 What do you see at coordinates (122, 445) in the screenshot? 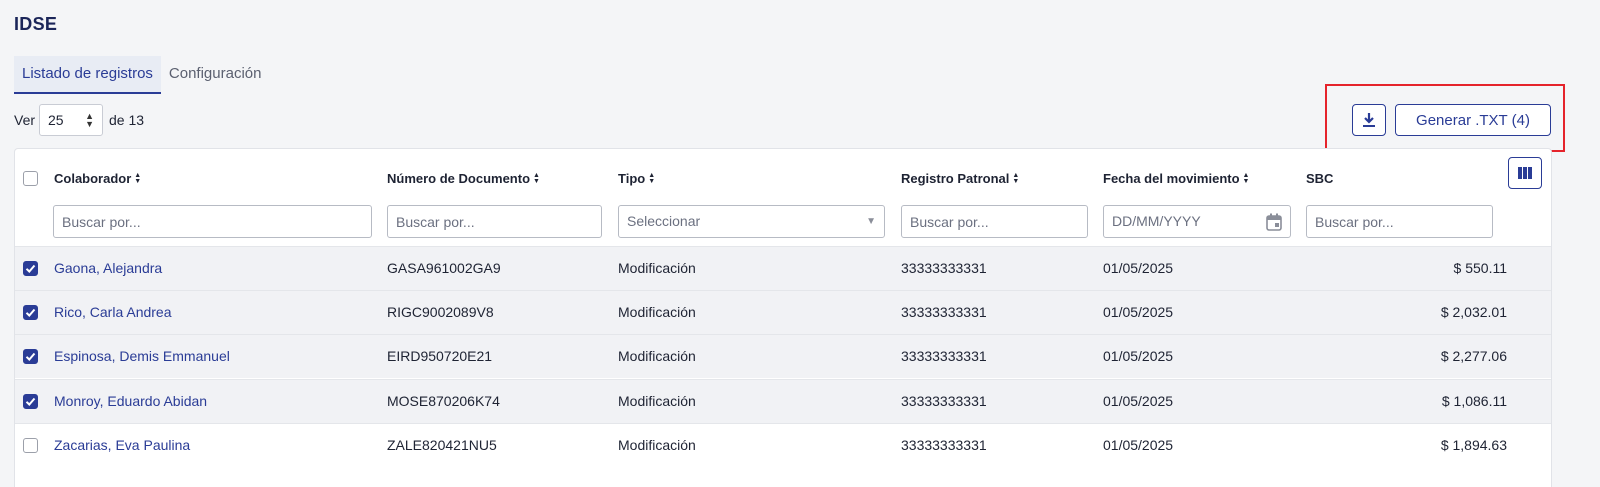
I see `colaborador-link: Zacarias, Eva Paulina` at bounding box center [122, 445].